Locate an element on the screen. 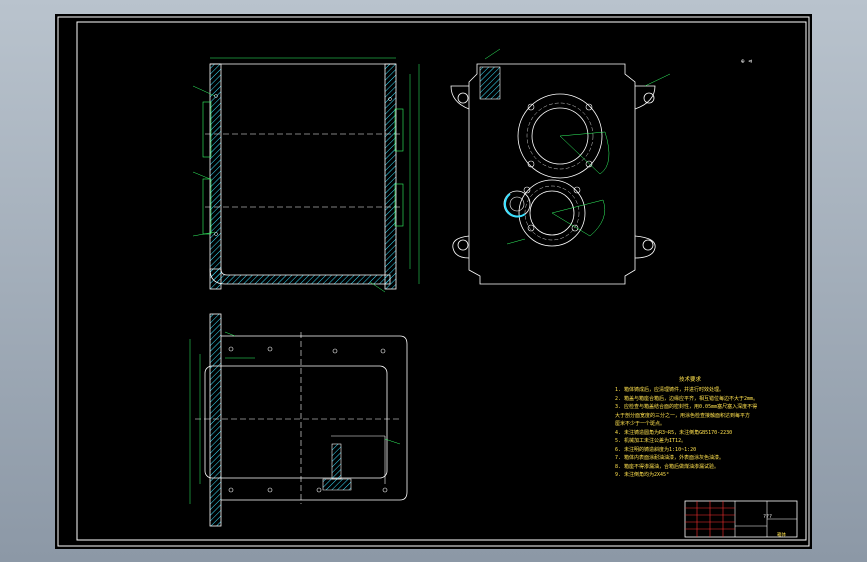  requirement-line: 3. 应检查与箱盖结合面的密封性，用0.05mm塞尺塞入深度不得 is located at coordinates (686, 407).